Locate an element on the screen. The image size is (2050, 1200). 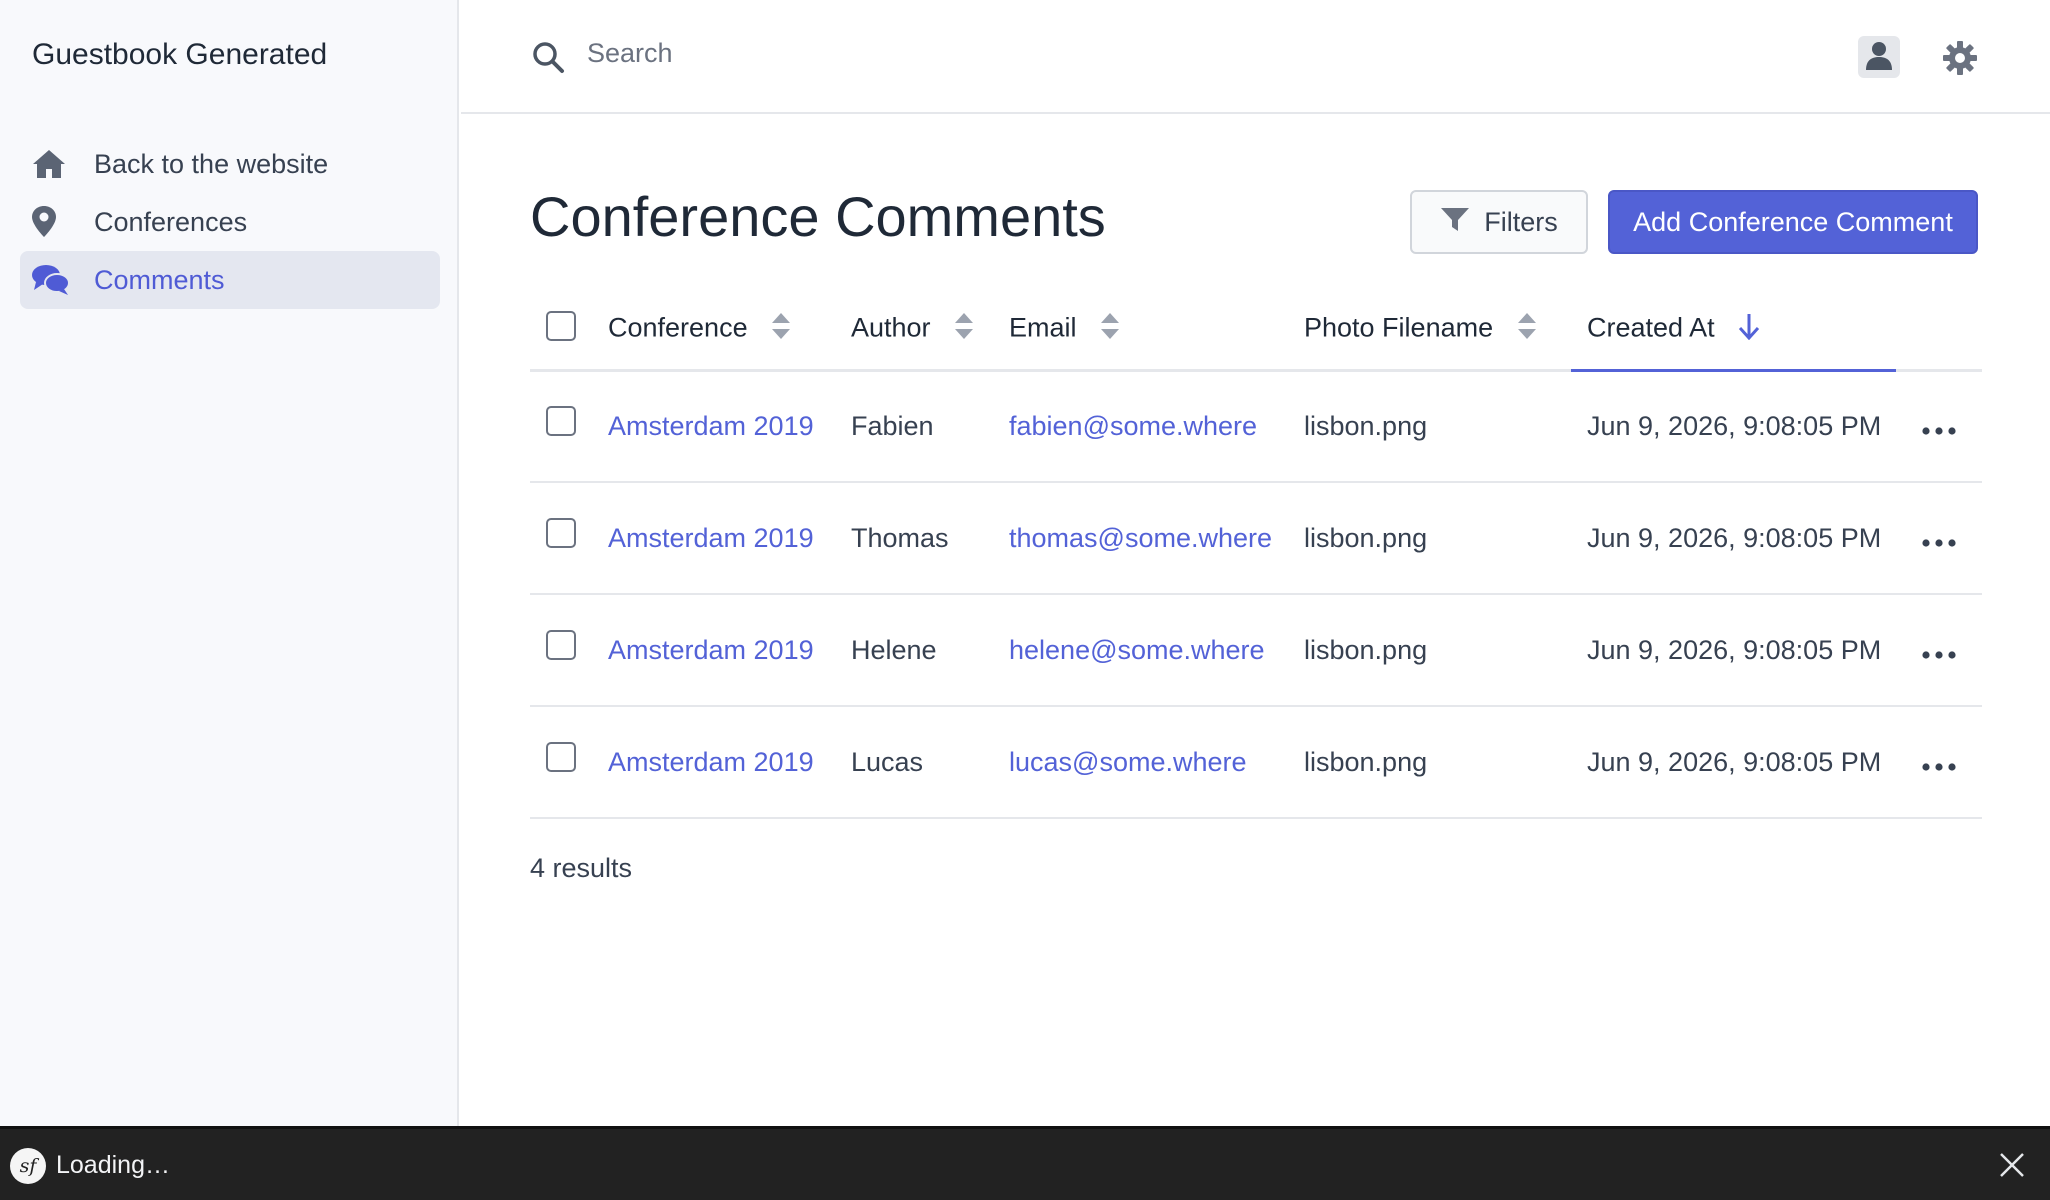
column-label: Email is located at coordinates (1043, 327).